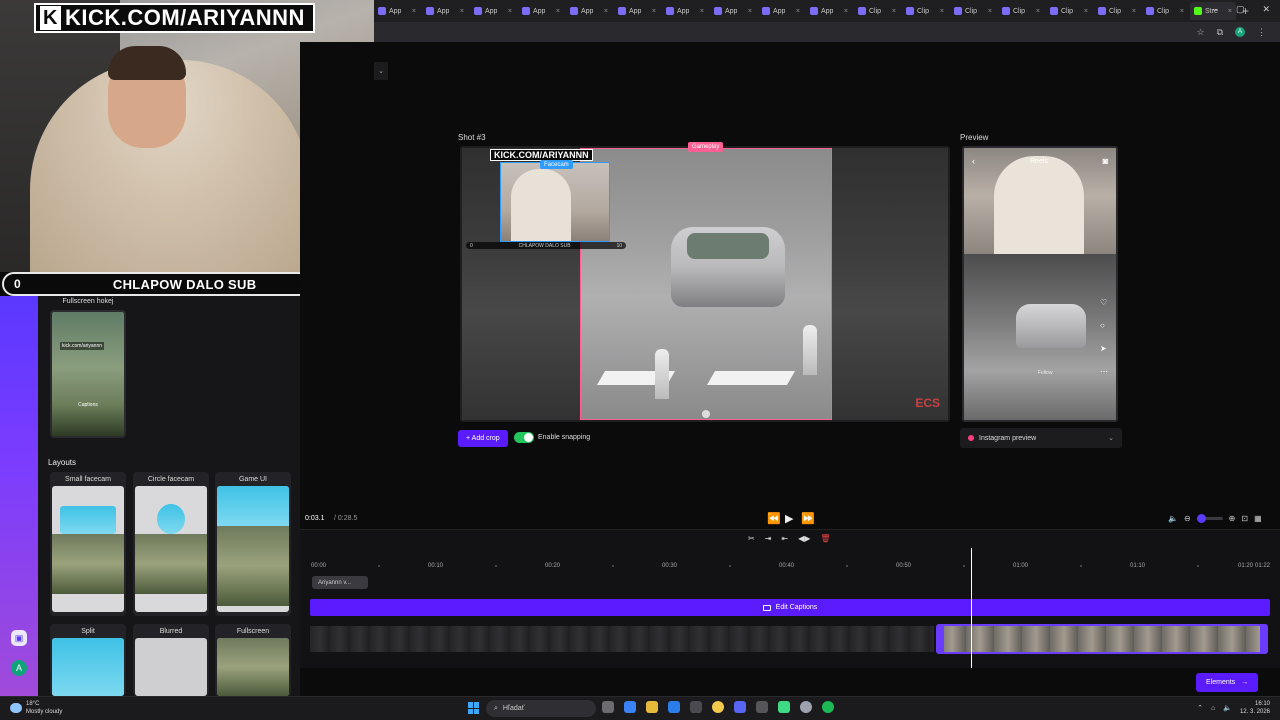  I want to click on speaker-icon: 🔈, so click(1227, 708).